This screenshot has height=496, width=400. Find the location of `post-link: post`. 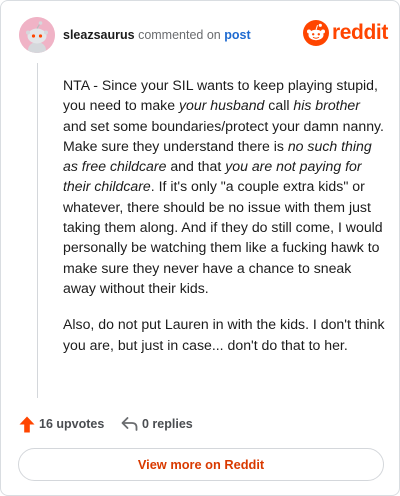

post-link: post is located at coordinates (237, 35).